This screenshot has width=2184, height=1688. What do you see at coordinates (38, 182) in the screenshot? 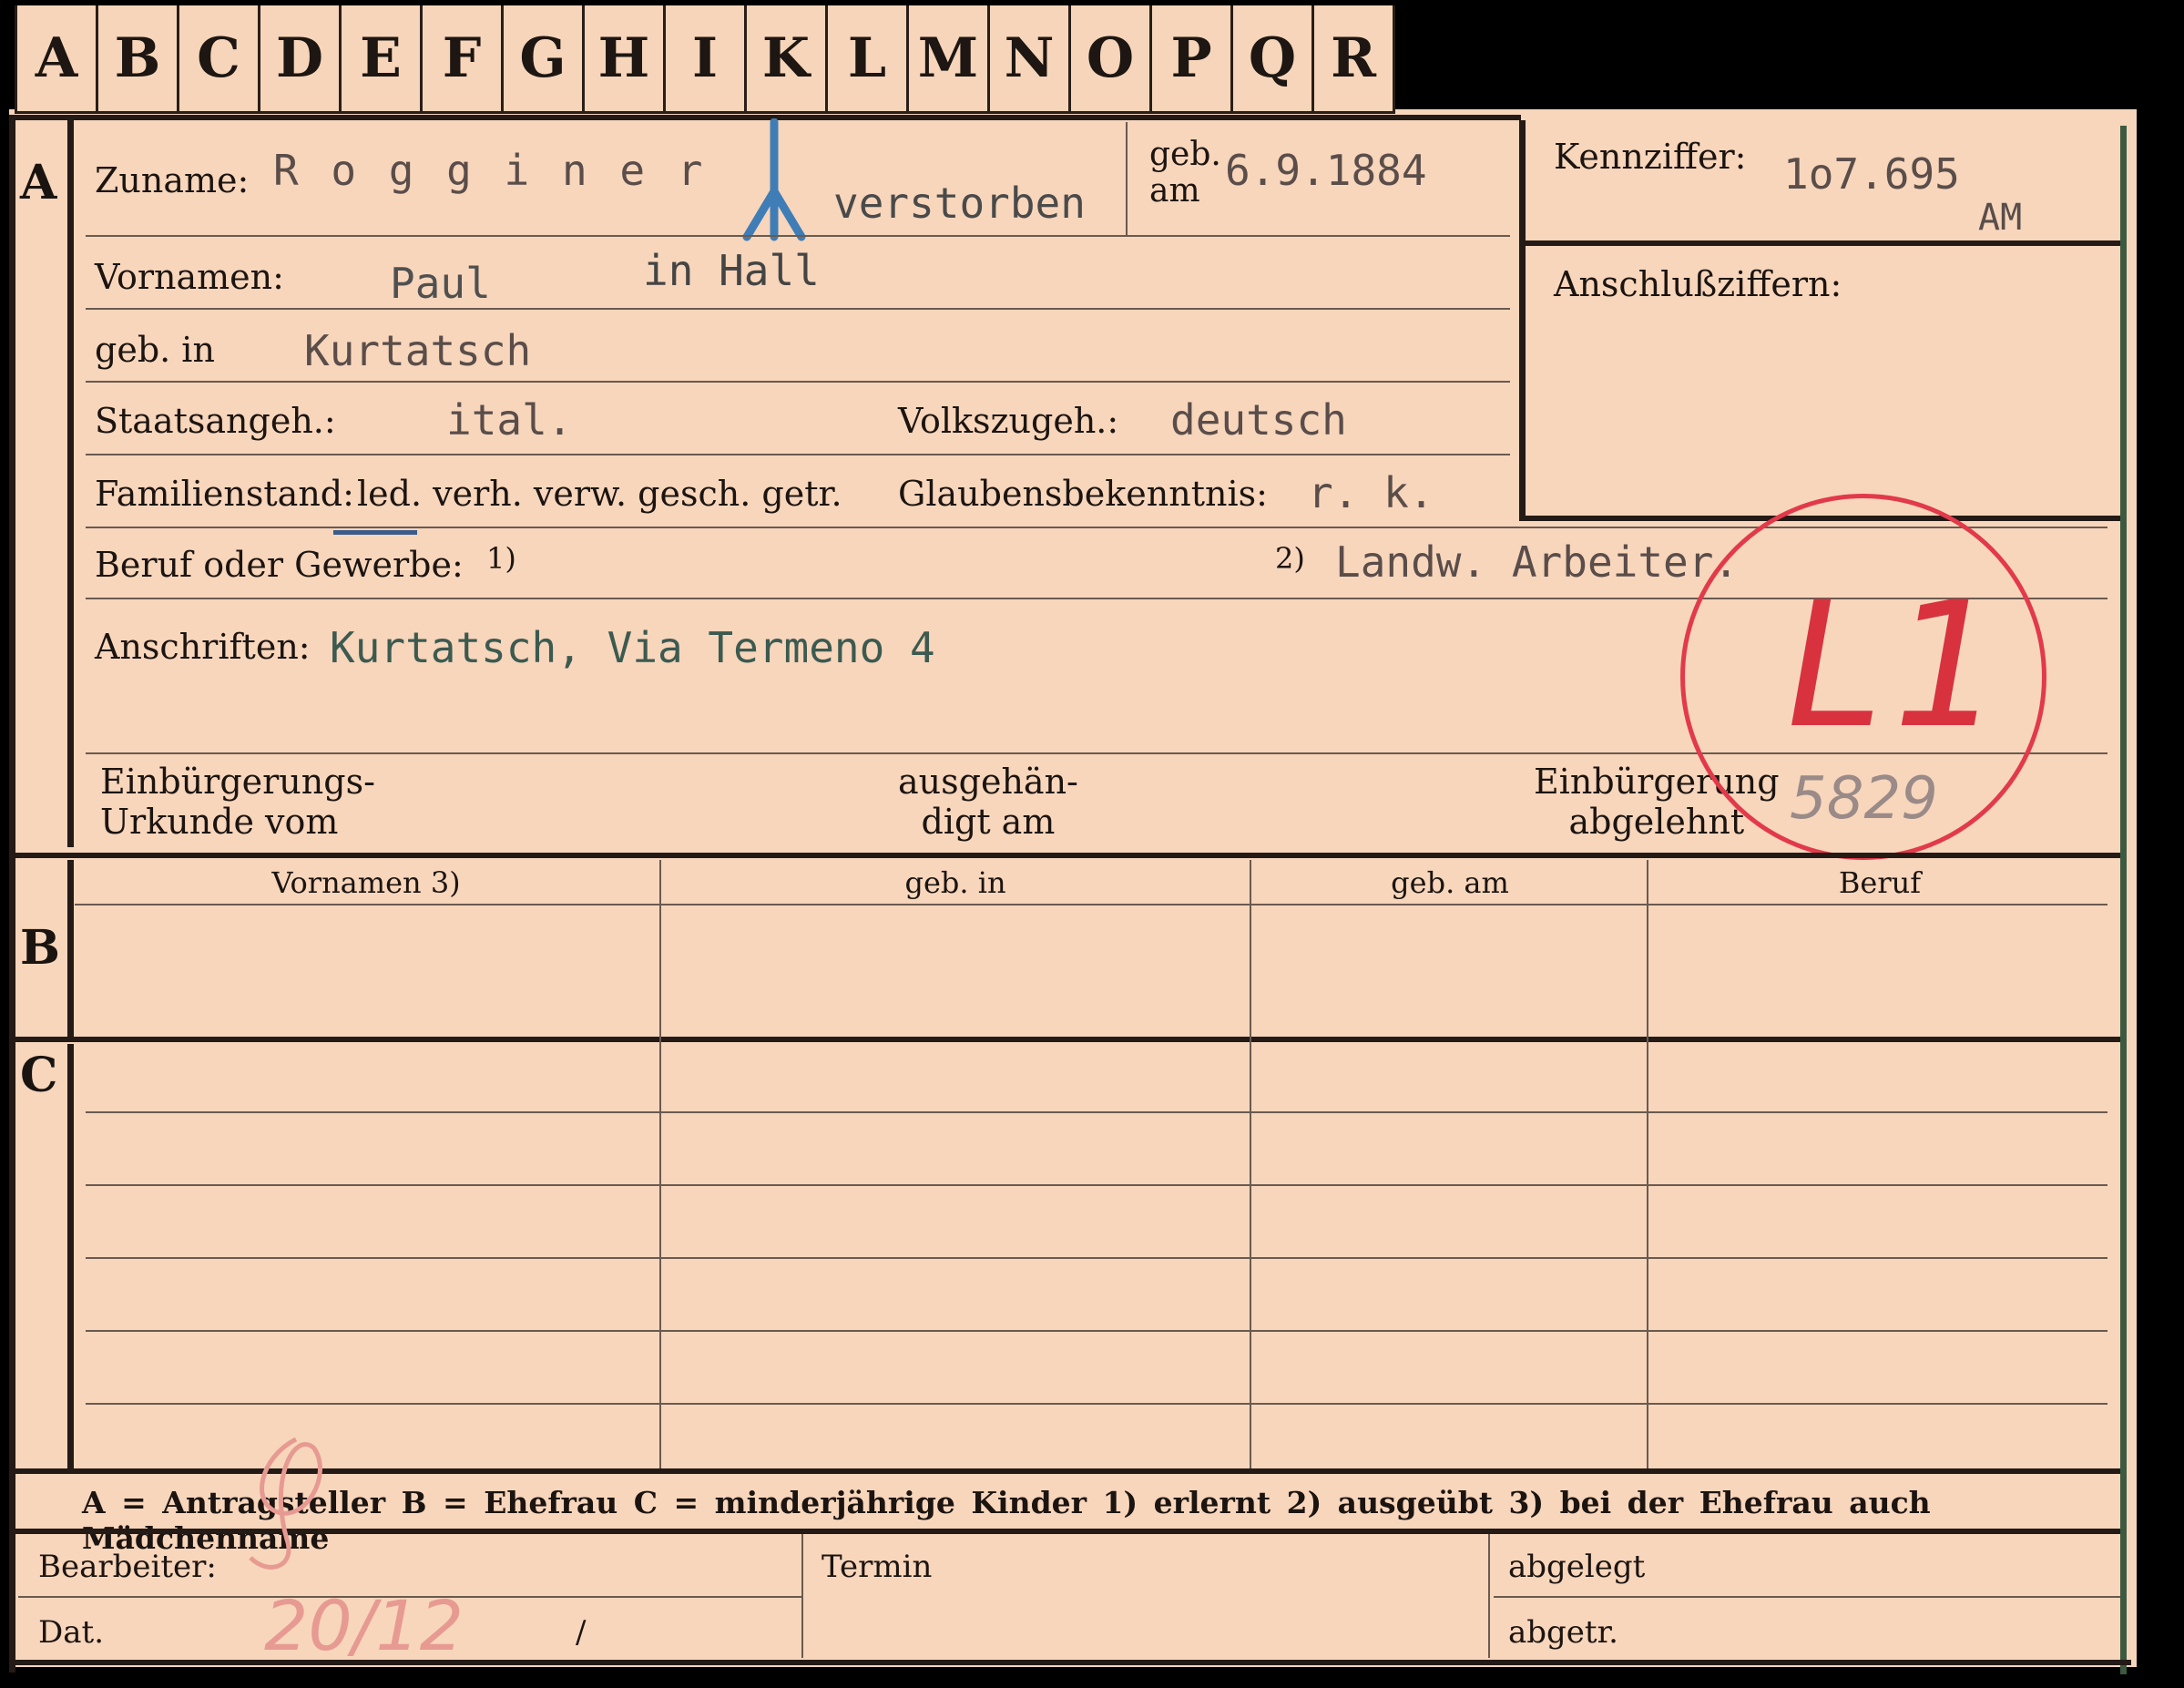
I see `section-a-letter: A` at bounding box center [38, 182].